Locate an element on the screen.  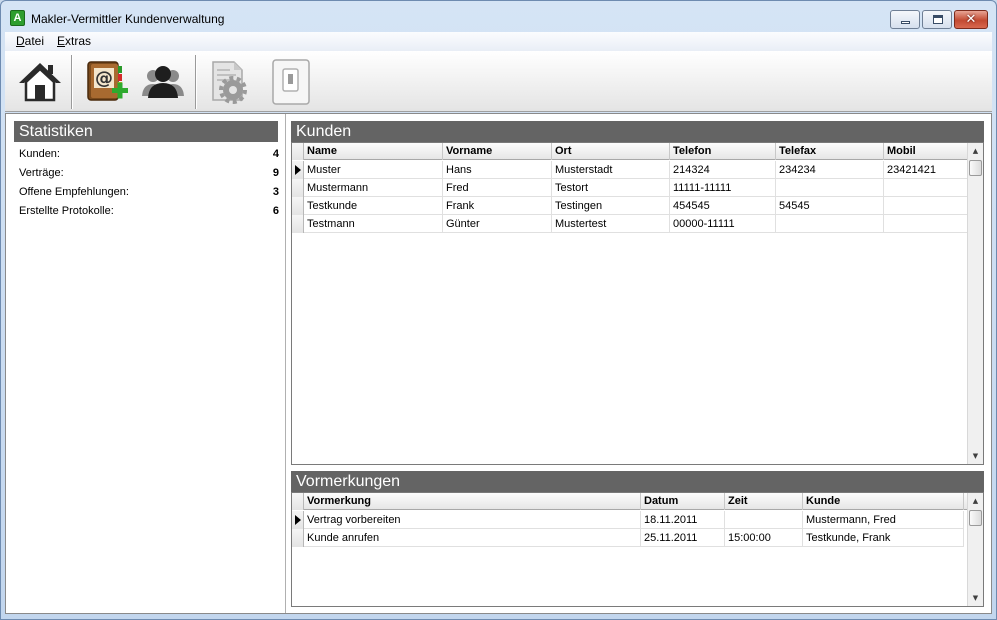
cell: Fred is located at coordinates (497, 188).